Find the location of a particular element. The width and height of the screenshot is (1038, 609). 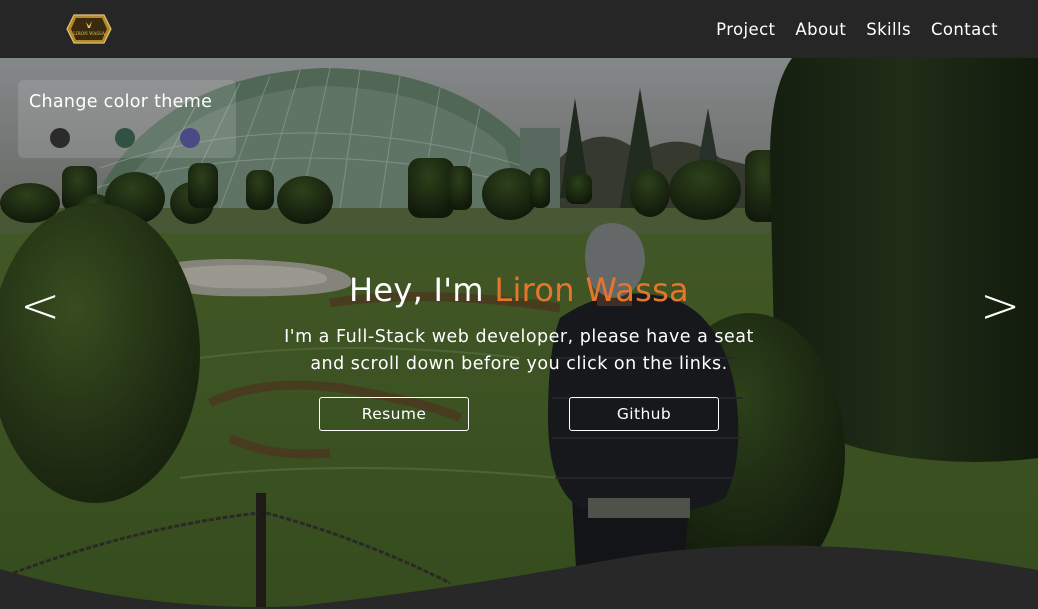

theme-picker-title: Change color theme is located at coordinates (121, 102).